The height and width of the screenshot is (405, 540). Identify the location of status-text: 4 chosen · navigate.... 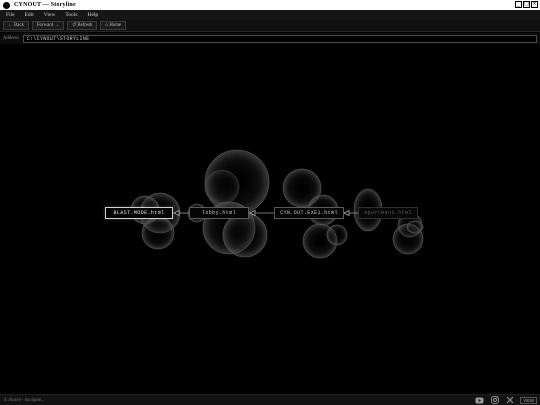
(24, 400).